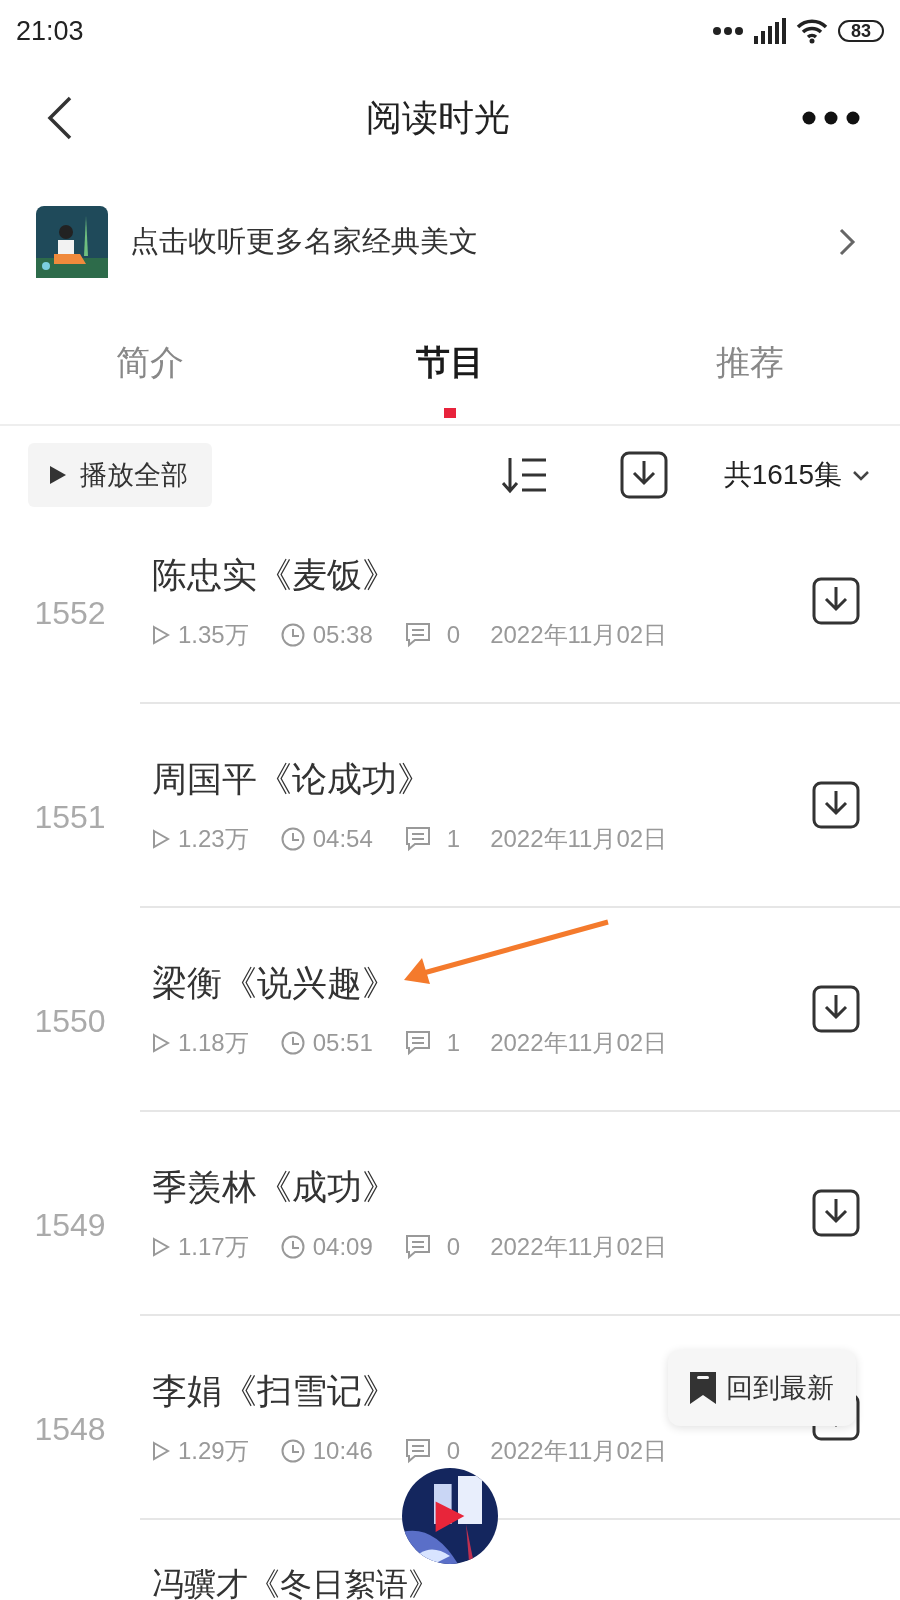  What do you see at coordinates (703, 1388) in the screenshot?
I see `bookmark-icon` at bounding box center [703, 1388].